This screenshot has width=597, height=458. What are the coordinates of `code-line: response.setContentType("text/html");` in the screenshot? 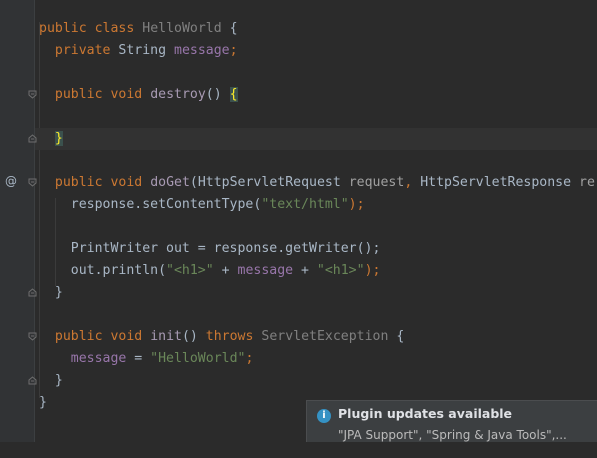 It's located at (316, 205).